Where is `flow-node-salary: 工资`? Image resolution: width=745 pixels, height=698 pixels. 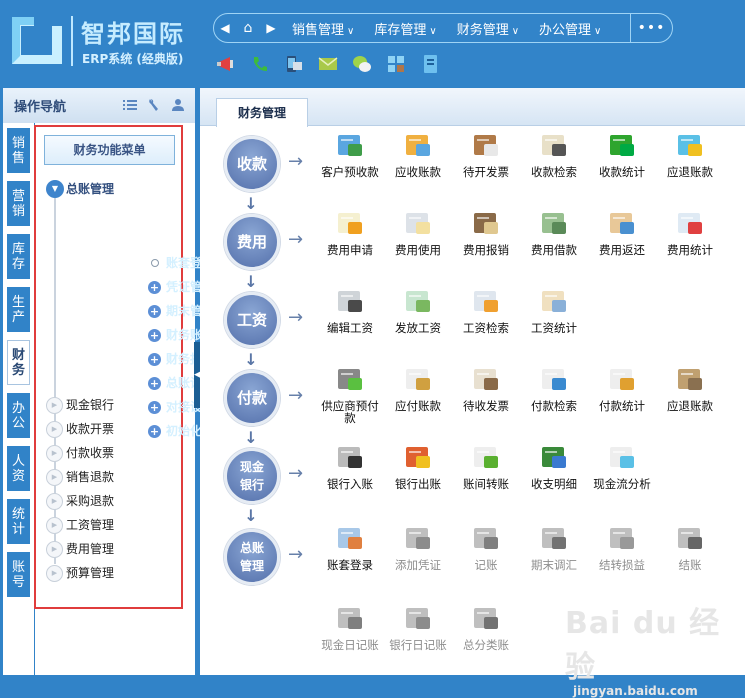
flow-node-salary: 工资 is located at coordinates (252, 320).